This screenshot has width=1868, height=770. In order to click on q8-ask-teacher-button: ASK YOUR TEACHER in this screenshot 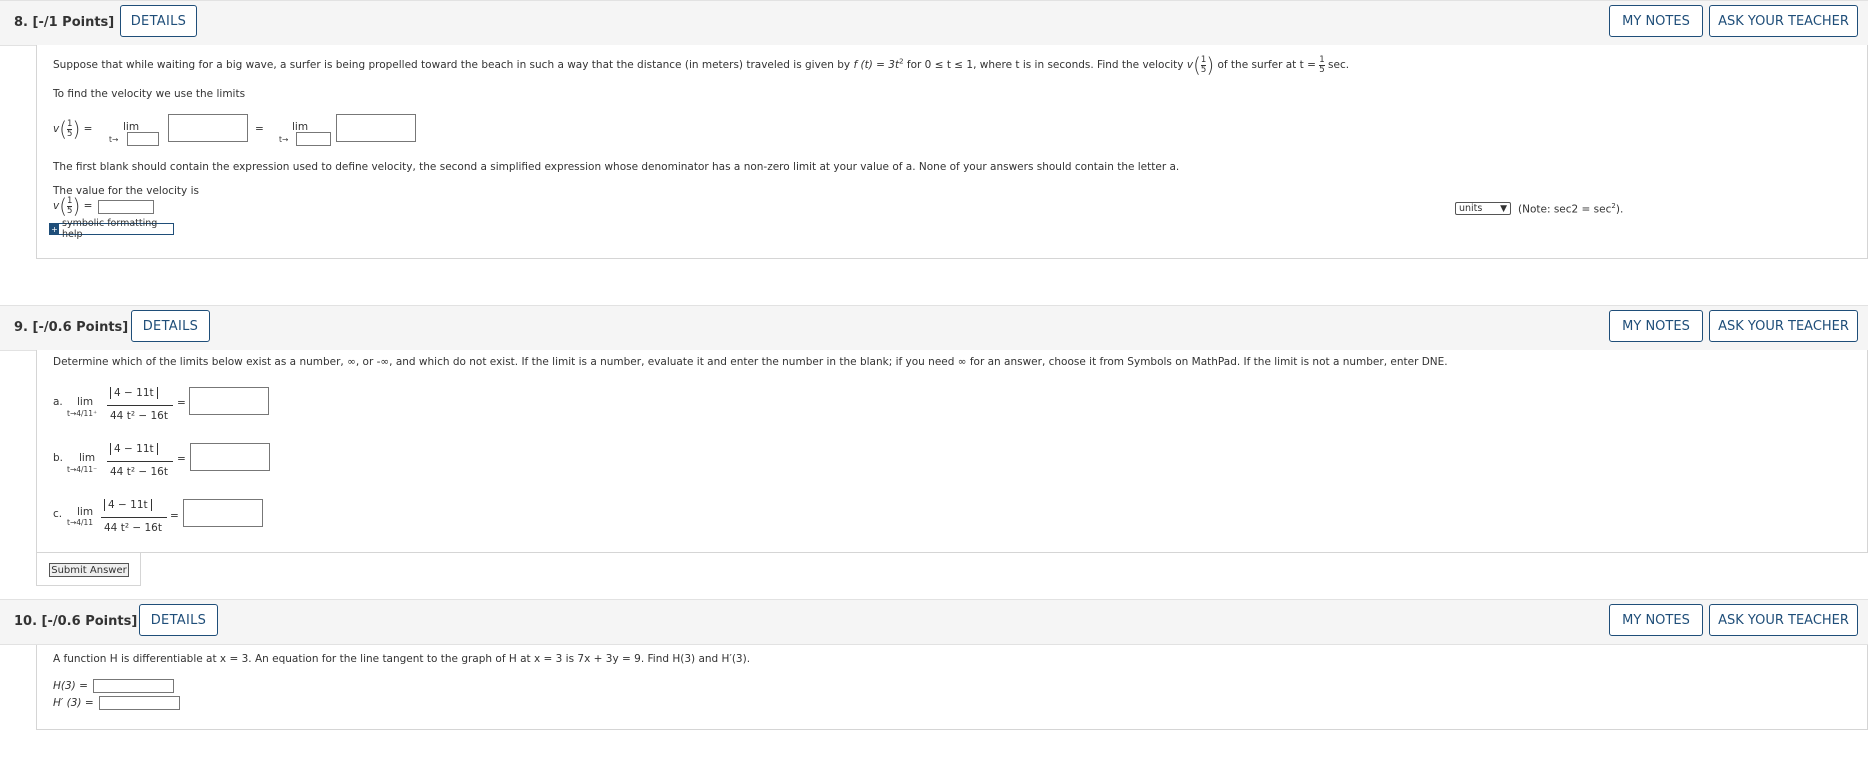, I will do `click(1783, 21)`.